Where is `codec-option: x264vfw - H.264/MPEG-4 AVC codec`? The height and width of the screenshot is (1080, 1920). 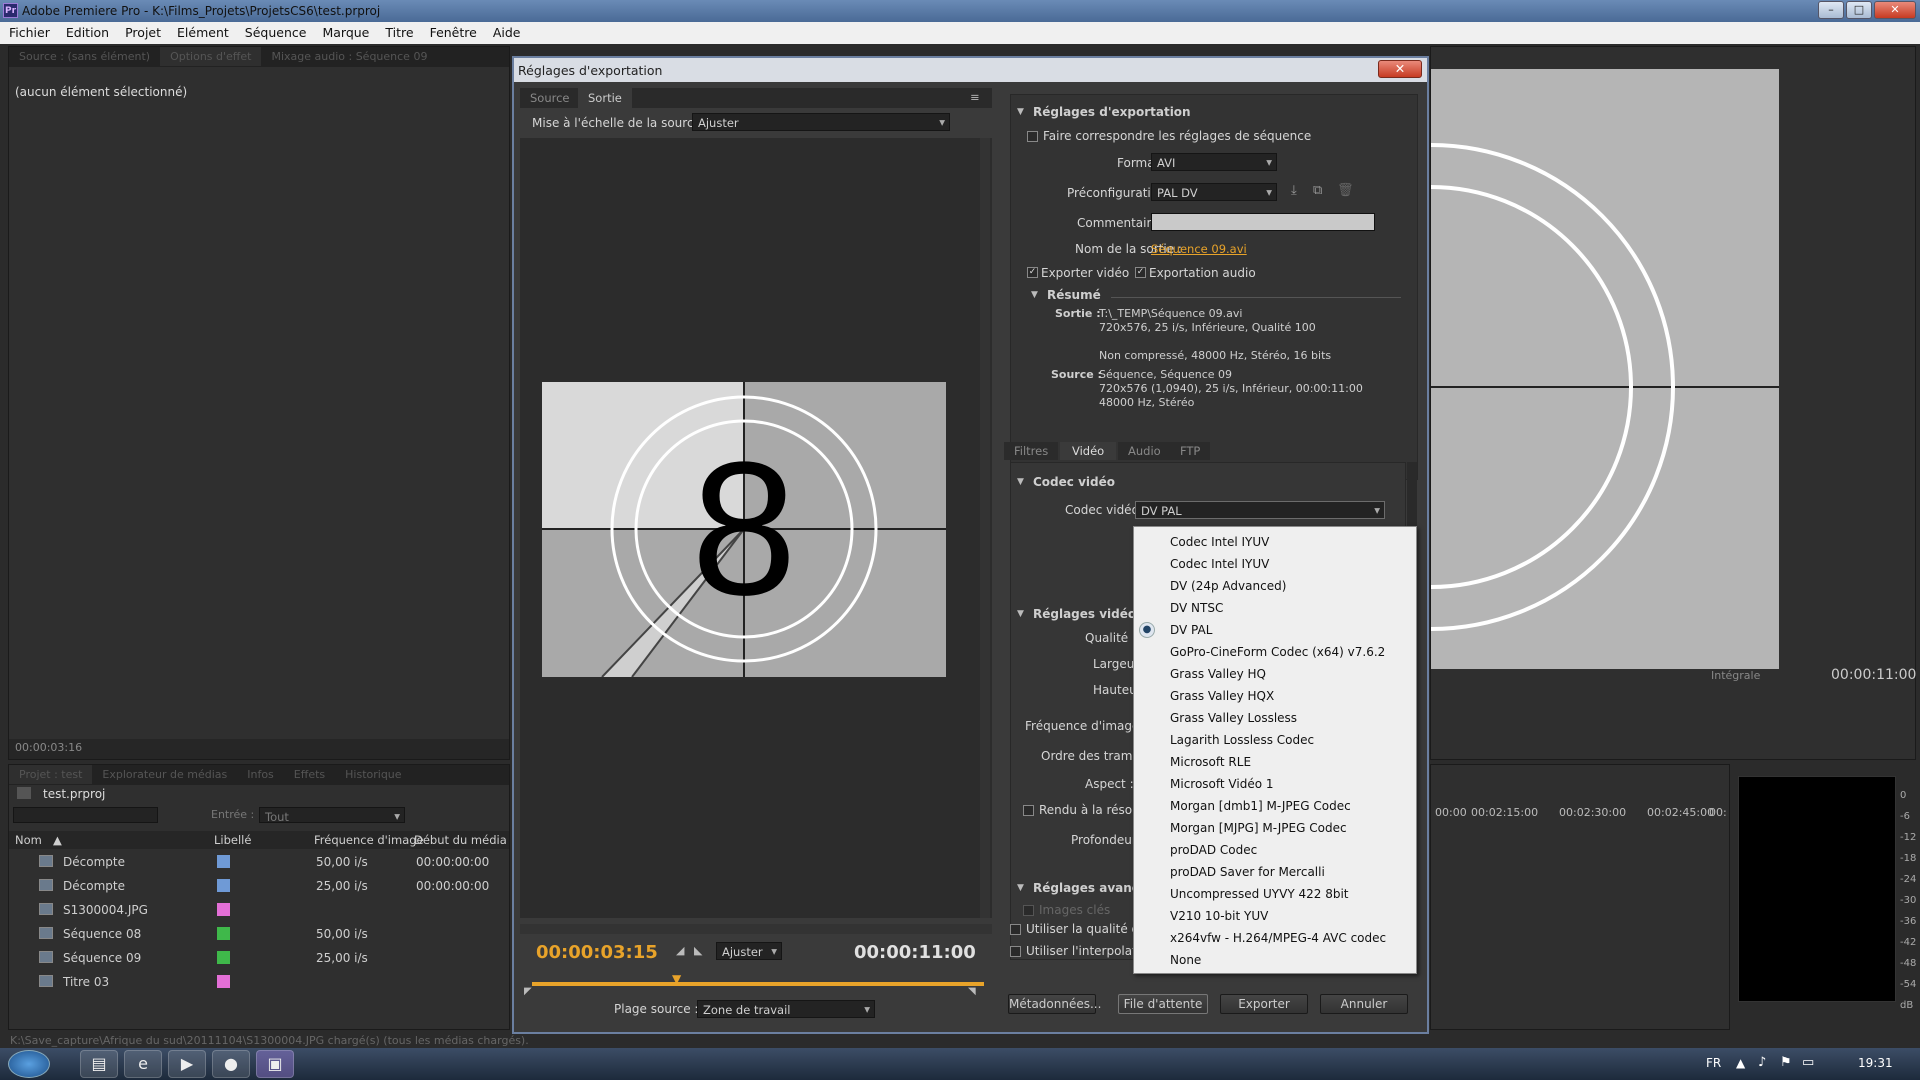
codec-option: x264vfw - H.264/MPEG-4 AVC codec is located at coordinates (1278, 938).